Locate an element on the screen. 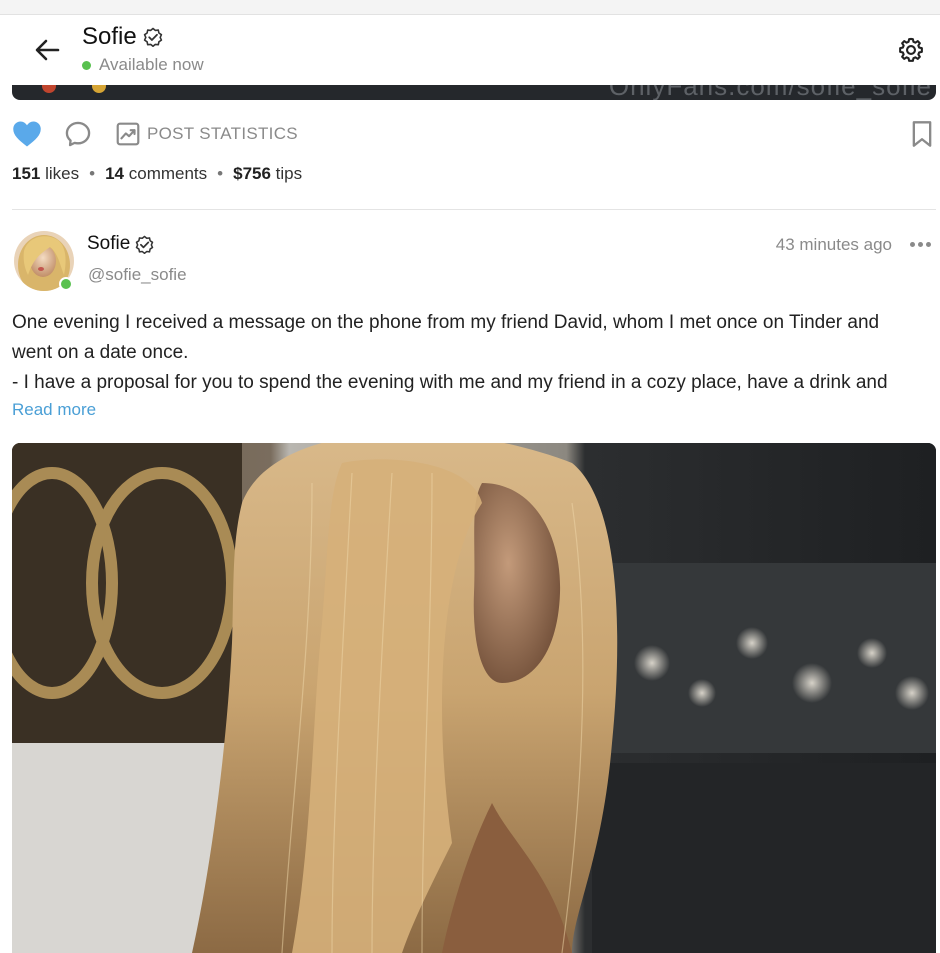 The height and width of the screenshot is (953, 940). post-statistics-label: POST STATISTICS is located at coordinates (222, 133).